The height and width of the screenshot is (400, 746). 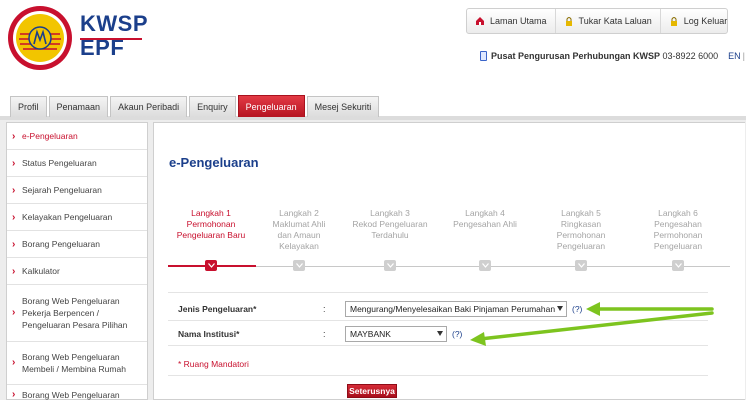 I want to click on step-3: Langkah 3 Rekod Pengeluaran Terdahulu, so click(x=390, y=224).